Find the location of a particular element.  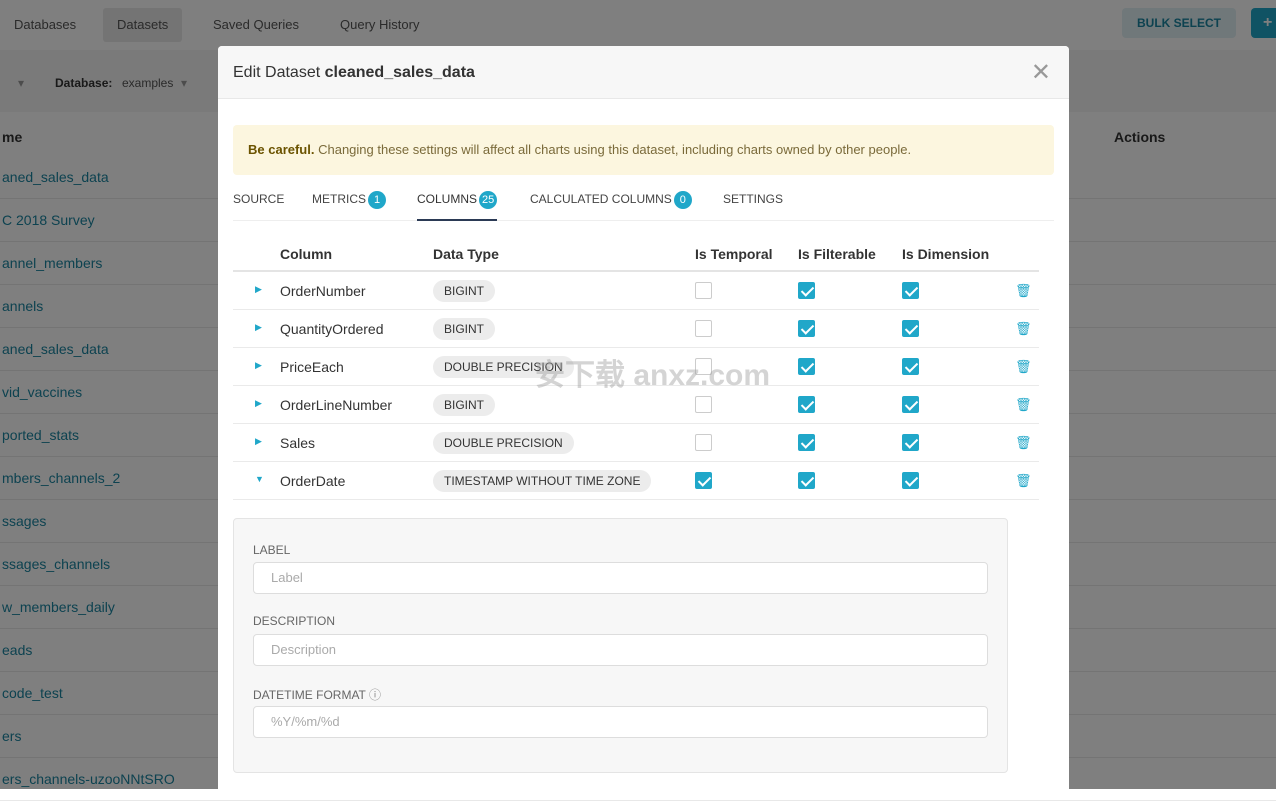

alert-bold: Be careful. is located at coordinates (281, 149).